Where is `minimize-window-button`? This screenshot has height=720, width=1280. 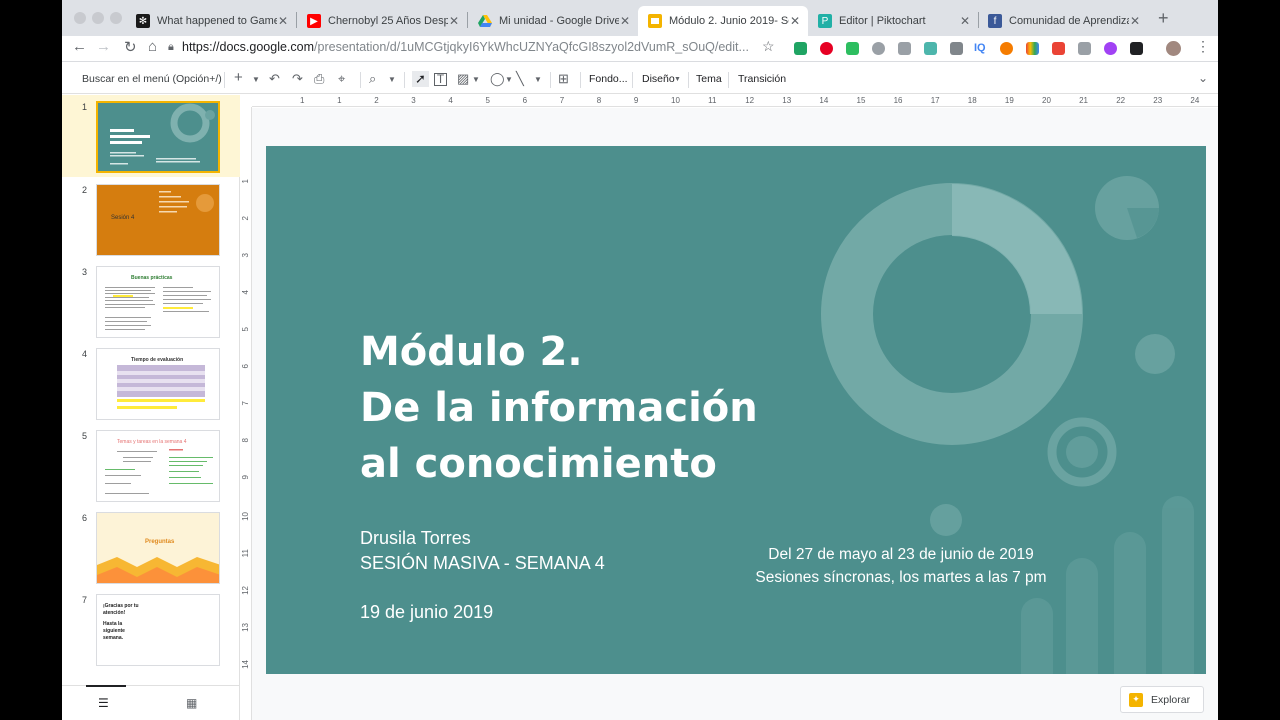
minimize-window-button is located at coordinates (98, 18).